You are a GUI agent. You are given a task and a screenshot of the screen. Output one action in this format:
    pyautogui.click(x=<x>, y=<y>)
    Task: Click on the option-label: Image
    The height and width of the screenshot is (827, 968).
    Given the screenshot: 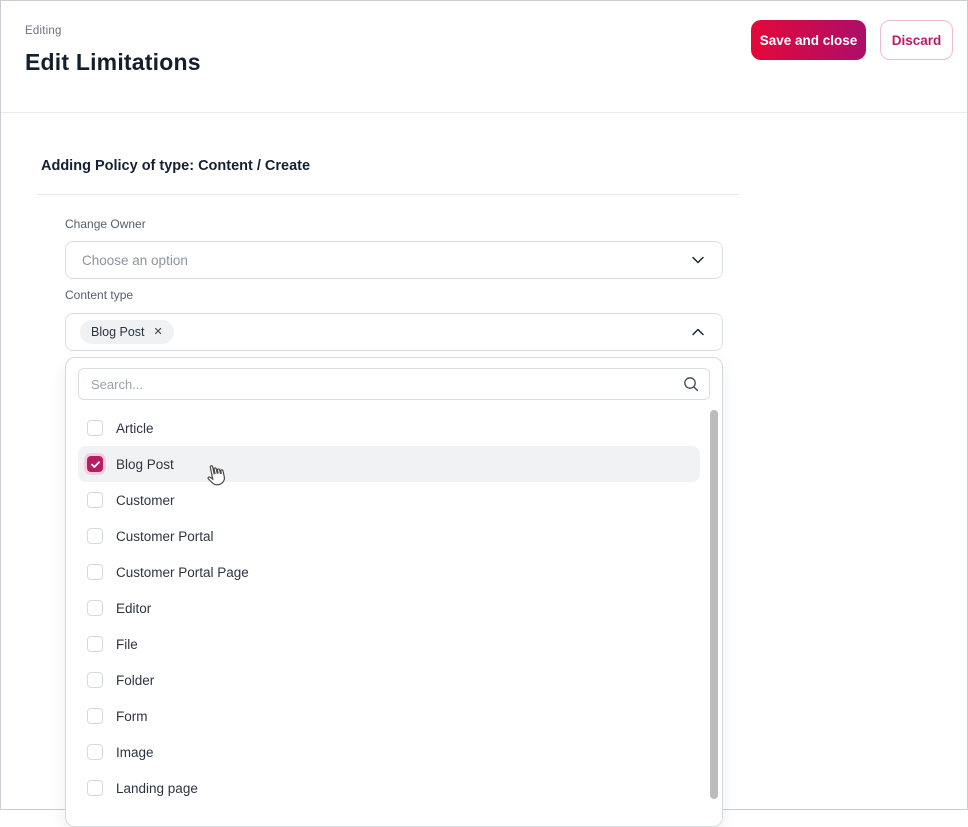 What is the action you would take?
    pyautogui.click(x=135, y=752)
    